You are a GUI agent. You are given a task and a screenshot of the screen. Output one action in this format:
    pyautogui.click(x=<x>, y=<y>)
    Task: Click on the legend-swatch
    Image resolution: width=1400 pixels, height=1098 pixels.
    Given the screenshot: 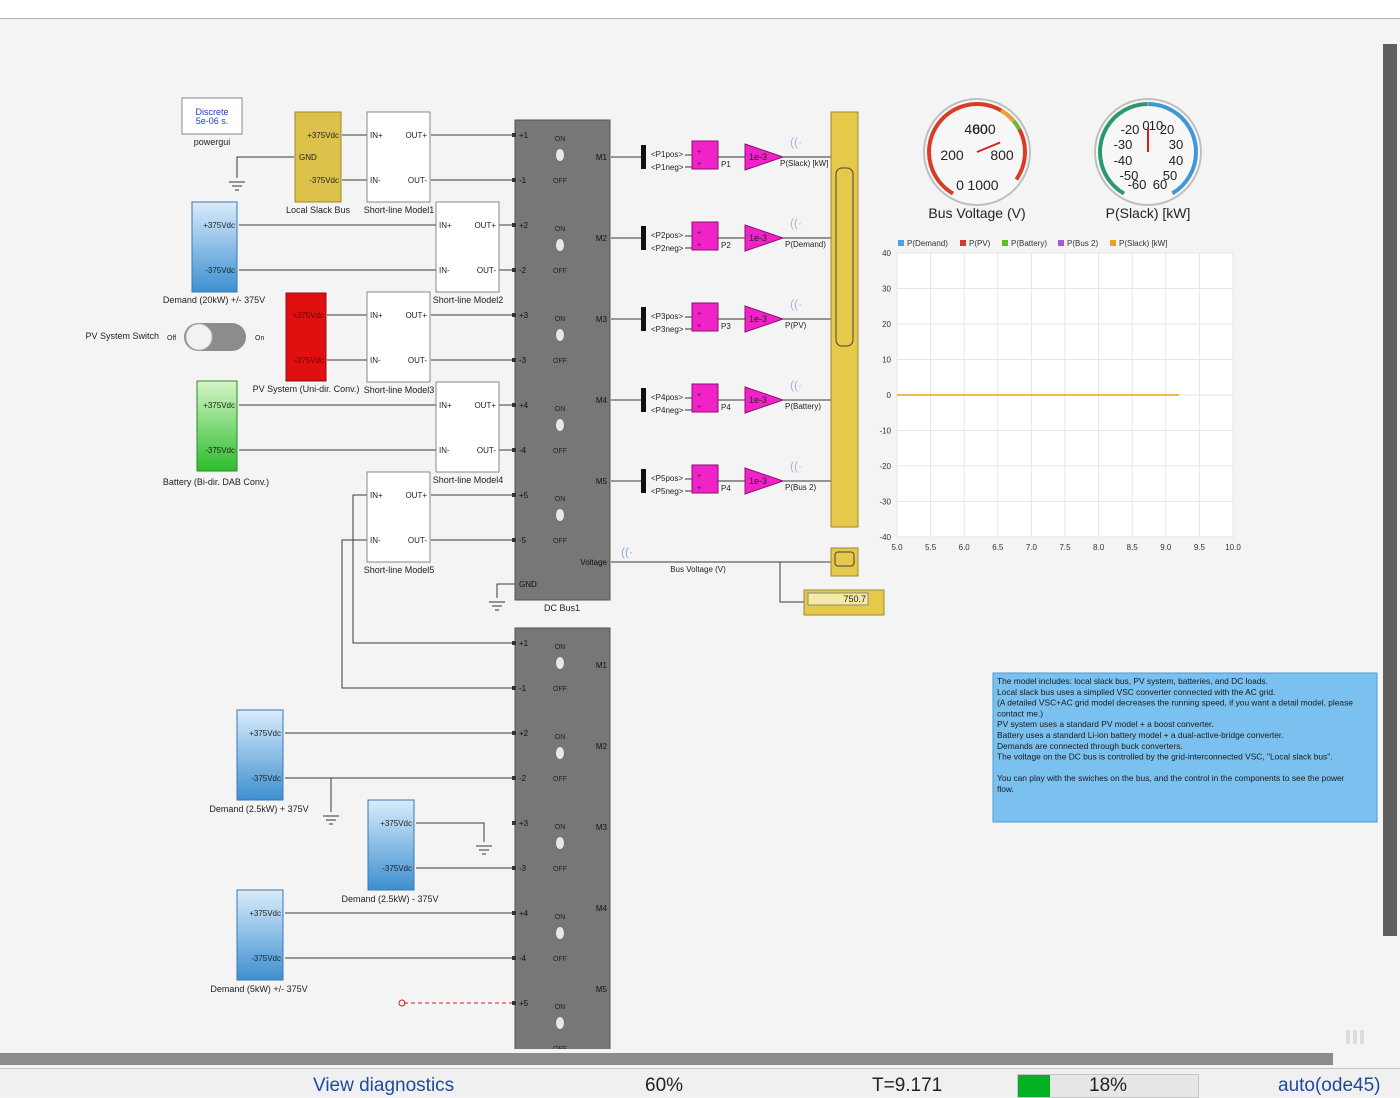 What is the action you would take?
    pyautogui.click(x=1061, y=243)
    